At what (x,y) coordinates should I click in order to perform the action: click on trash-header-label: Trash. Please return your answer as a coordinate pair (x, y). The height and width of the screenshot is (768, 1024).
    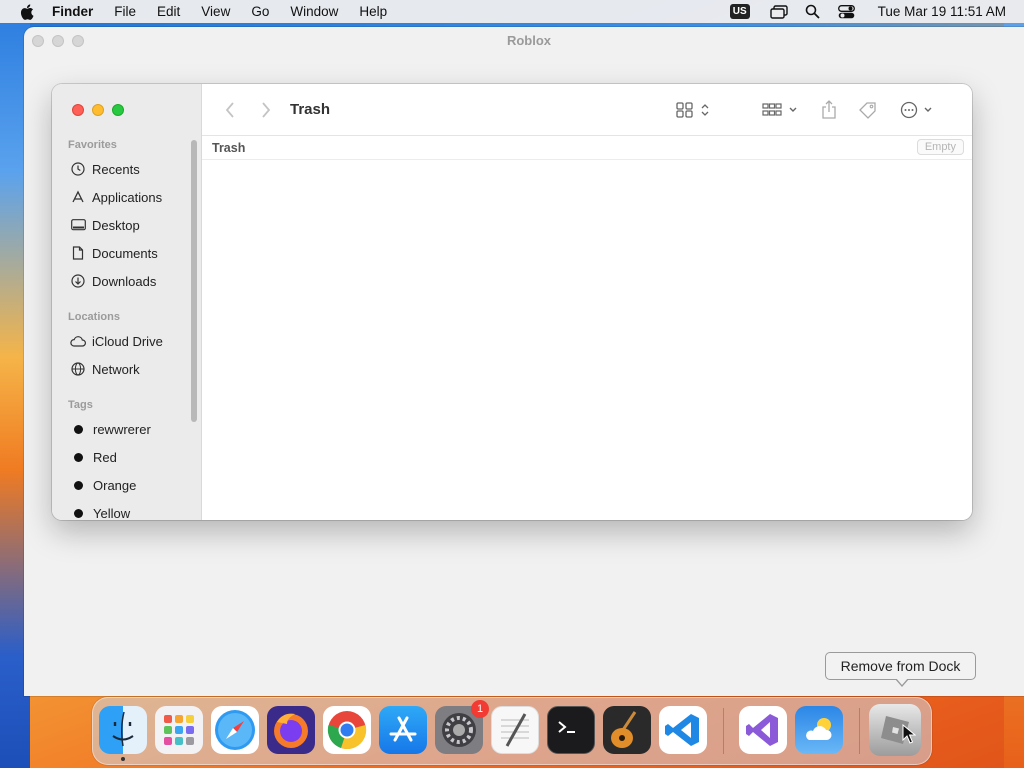
    Looking at the image, I should click on (229, 148).